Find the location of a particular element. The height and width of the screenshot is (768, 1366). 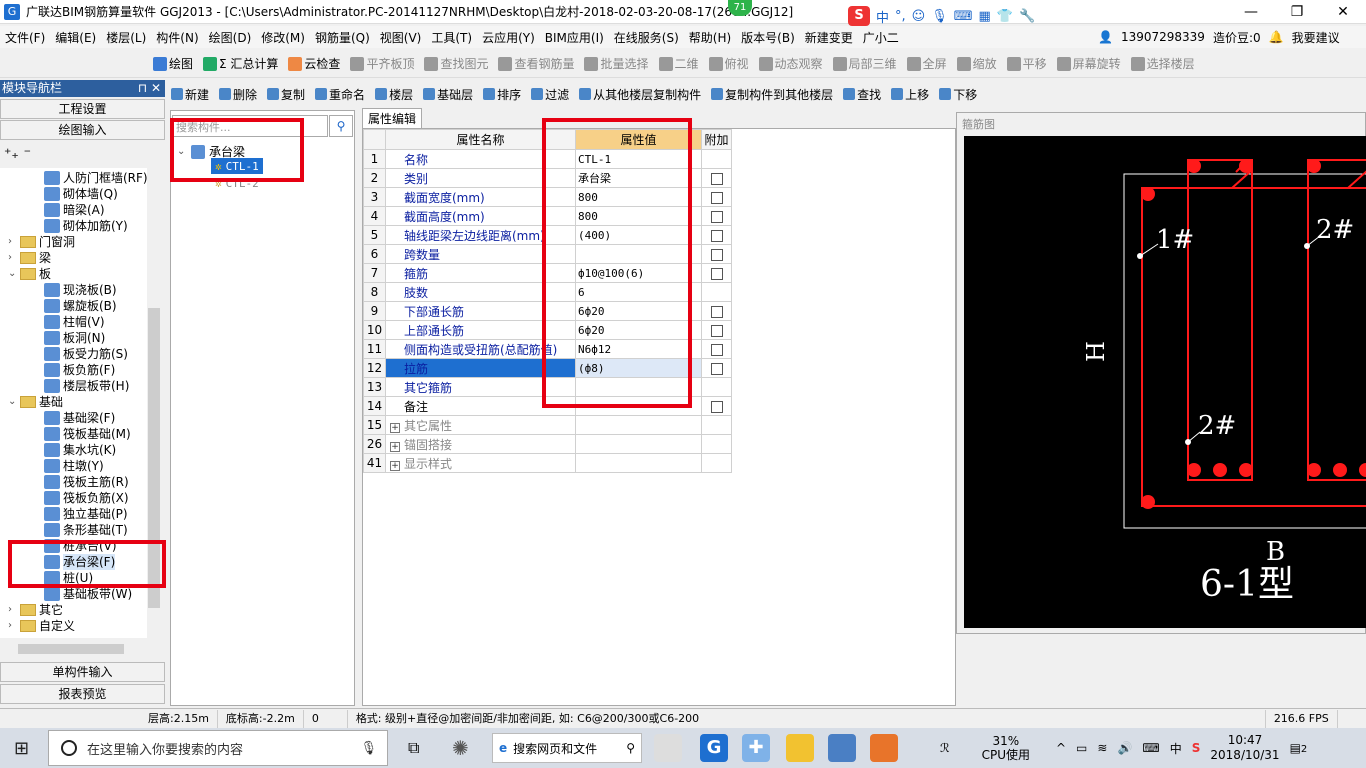

nav-tree-item: 现浇板(B) is located at coordinates (75, 290).